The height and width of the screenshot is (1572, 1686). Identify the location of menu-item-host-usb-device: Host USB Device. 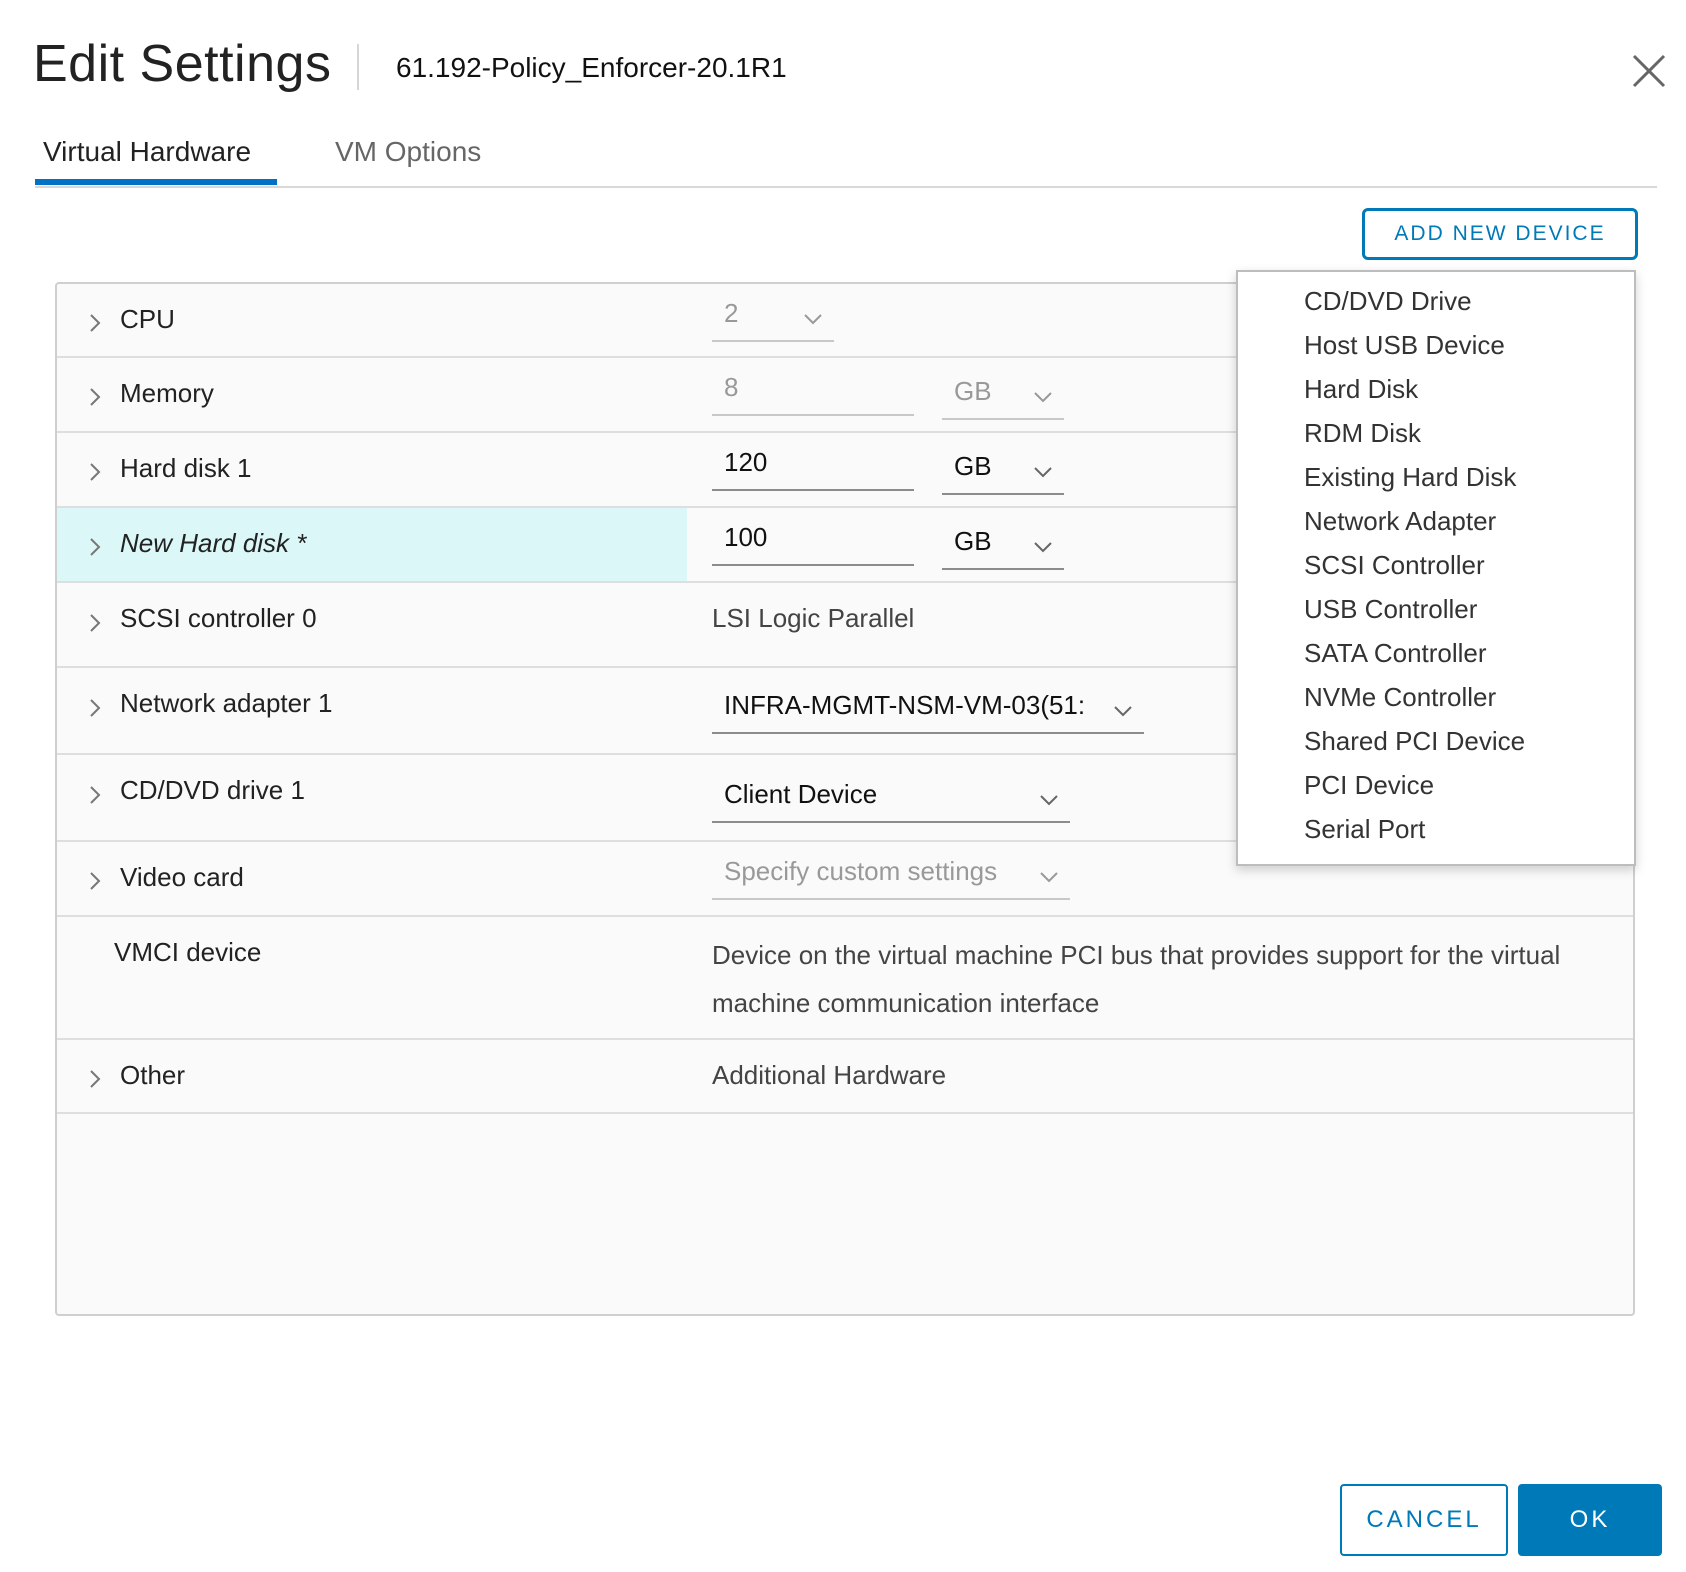
(1404, 345).